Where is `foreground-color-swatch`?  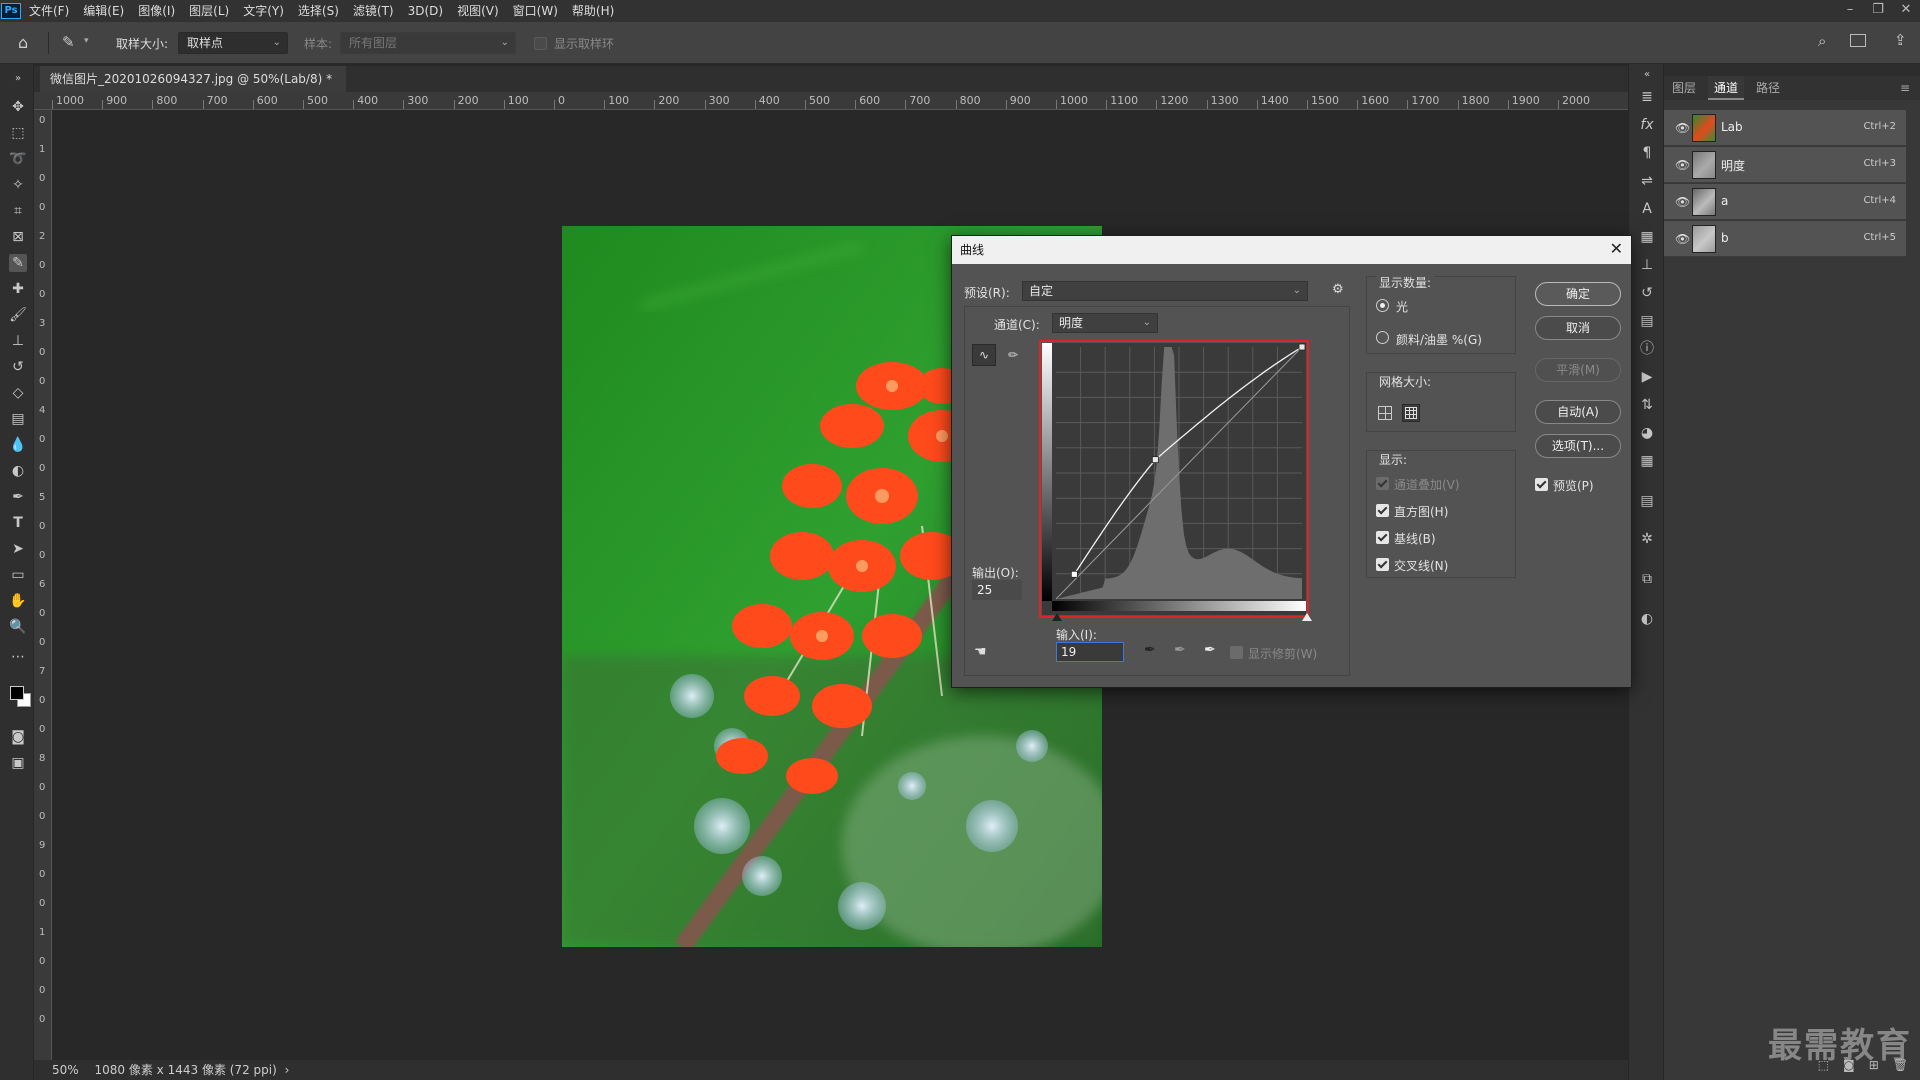 foreground-color-swatch is located at coordinates (17, 693).